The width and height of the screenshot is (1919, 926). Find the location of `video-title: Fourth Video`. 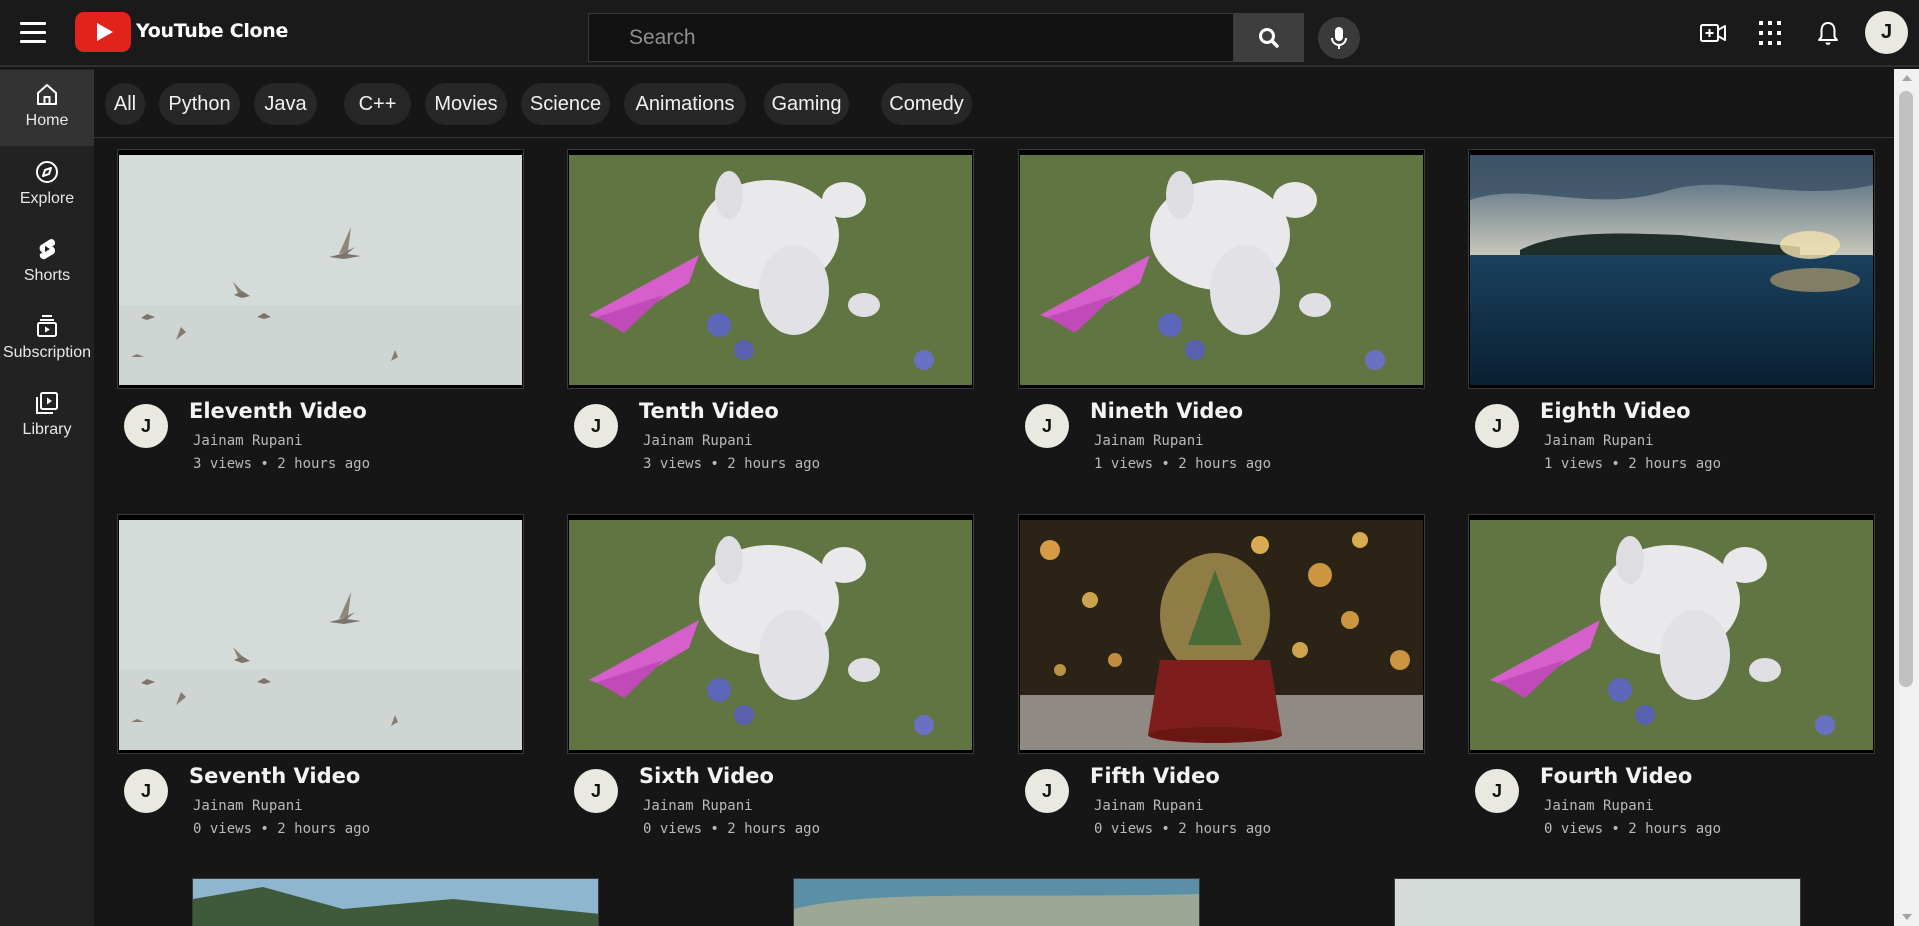

video-title: Fourth Video is located at coordinates (1616, 776).